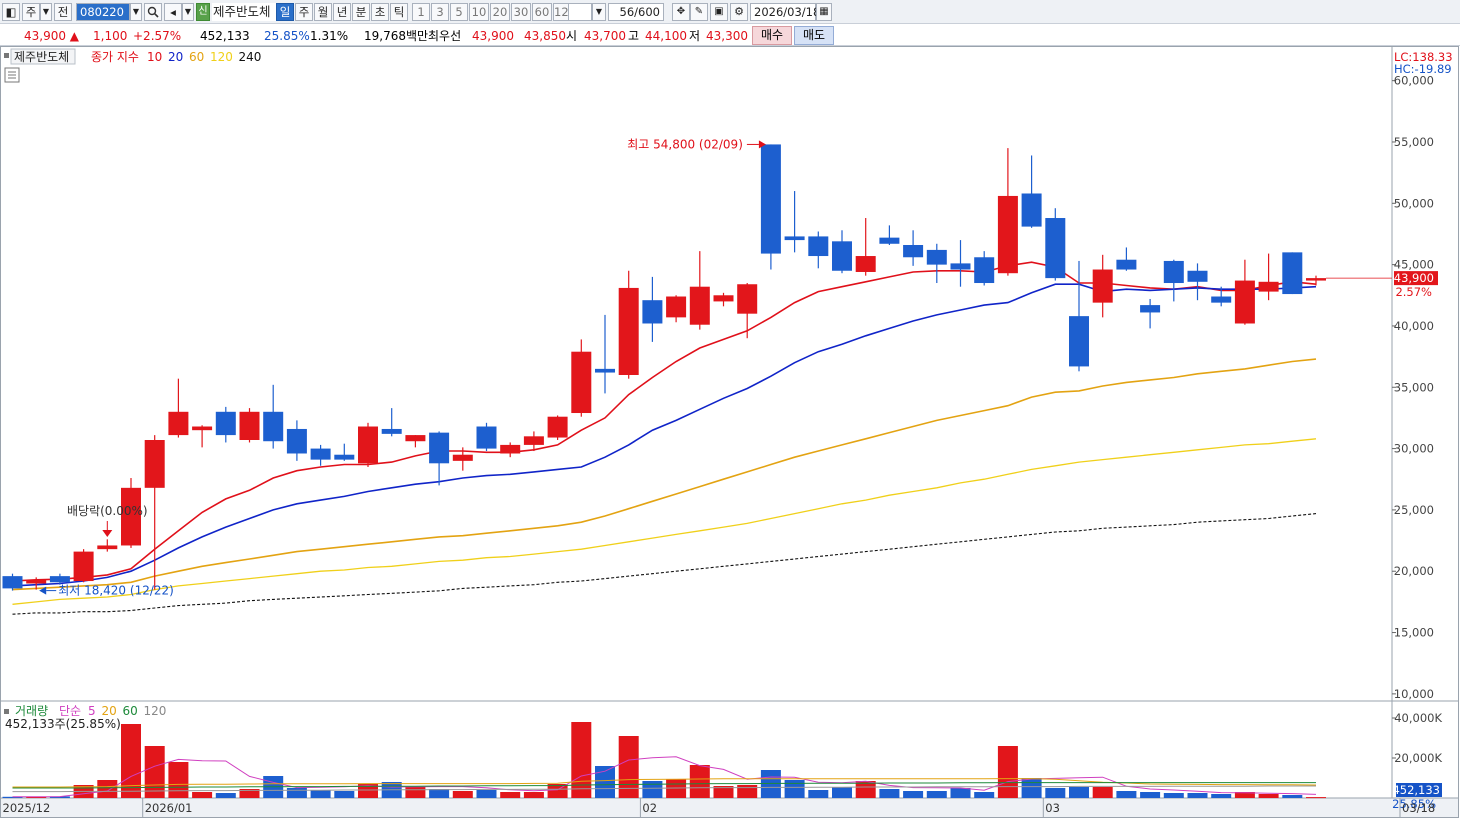  Describe the element at coordinates (421, 12) in the screenshot. I see `interval-button-1: 1` at that location.